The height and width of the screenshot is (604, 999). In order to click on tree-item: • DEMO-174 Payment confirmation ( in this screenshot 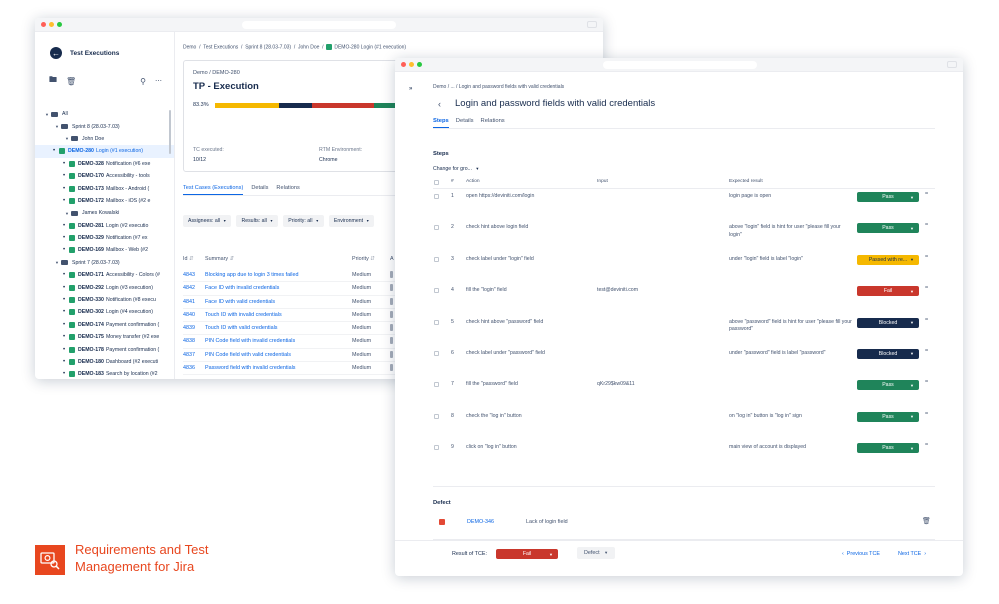, I will do `click(104, 325)`.